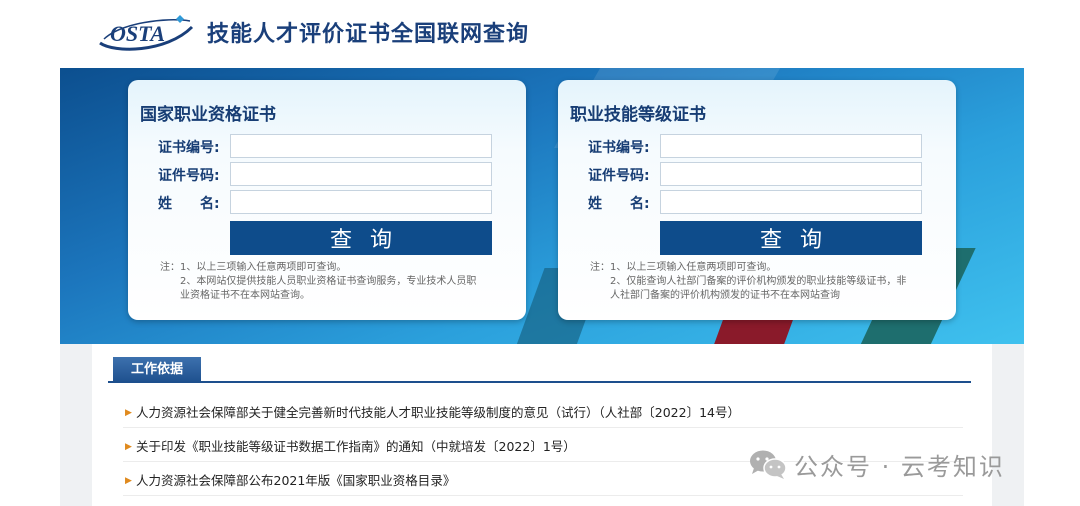 Image resolution: width=1080 pixels, height=506 pixels. I want to click on note-line: 2、仅能查询人社部门备案的评价机构颁发的职业技能等级证书，非, so click(758, 281).